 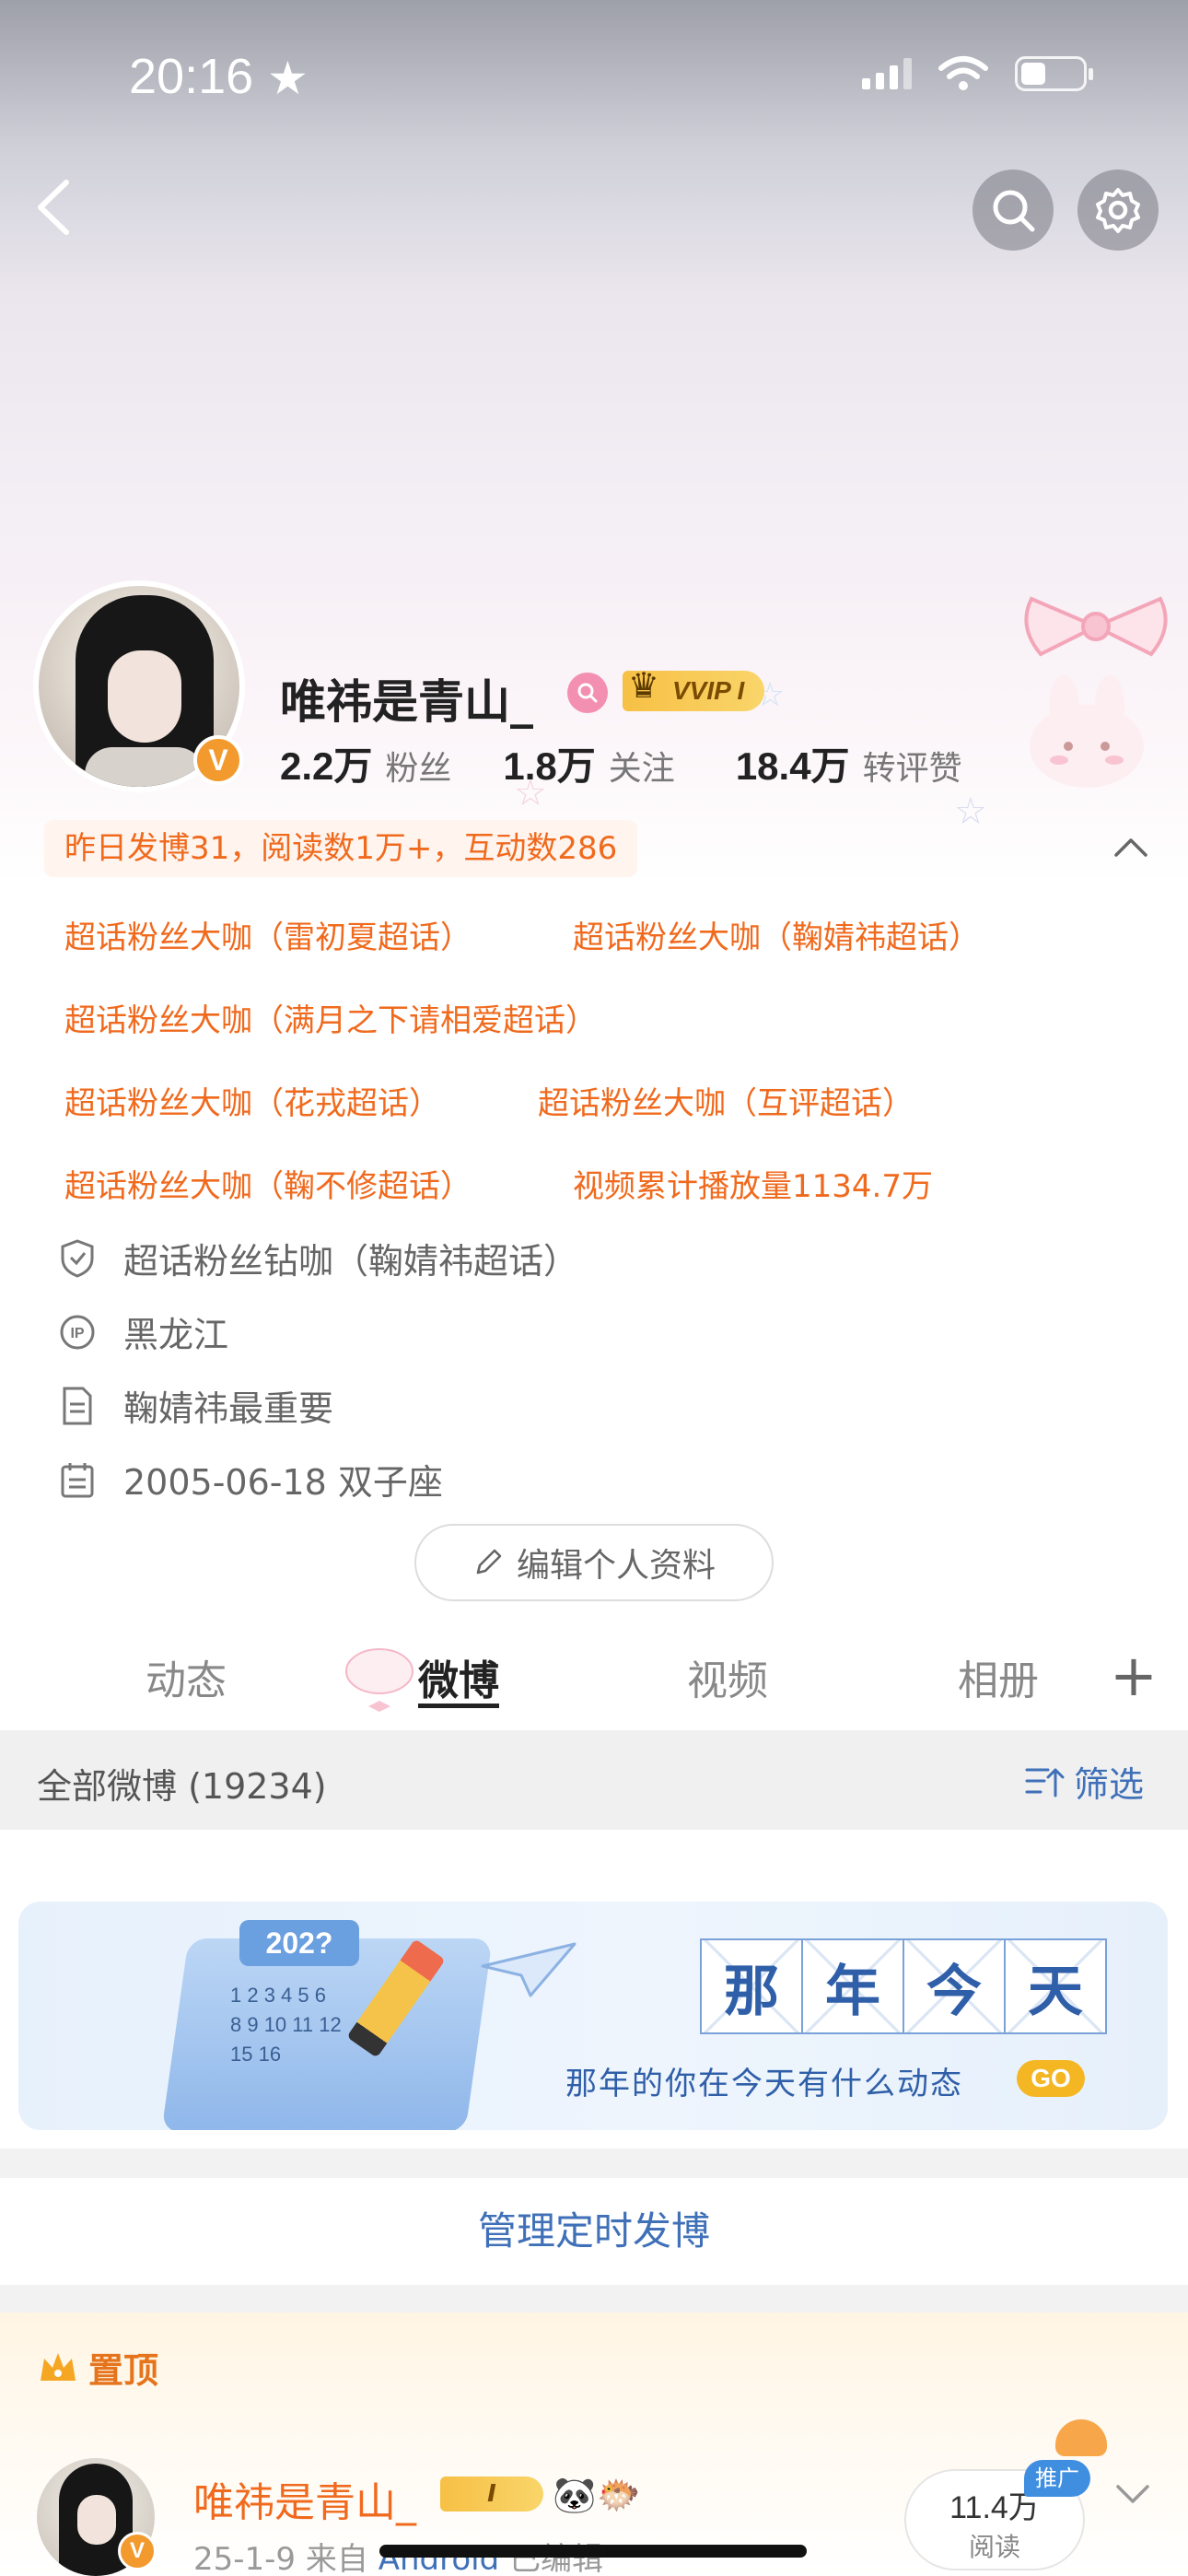 What do you see at coordinates (644, 685) in the screenshot?
I see `crown-icon: ♛` at bounding box center [644, 685].